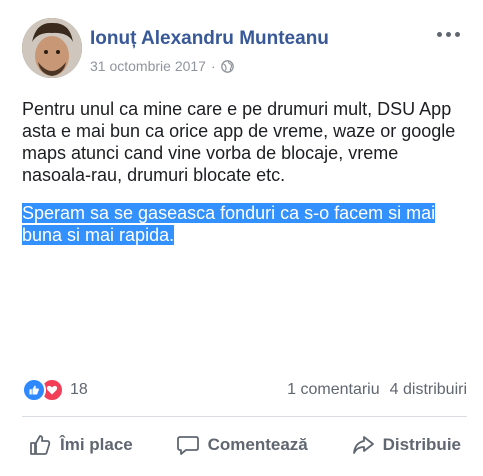  Describe the element at coordinates (34, 390) in the screenshot. I see `like-icon` at that location.